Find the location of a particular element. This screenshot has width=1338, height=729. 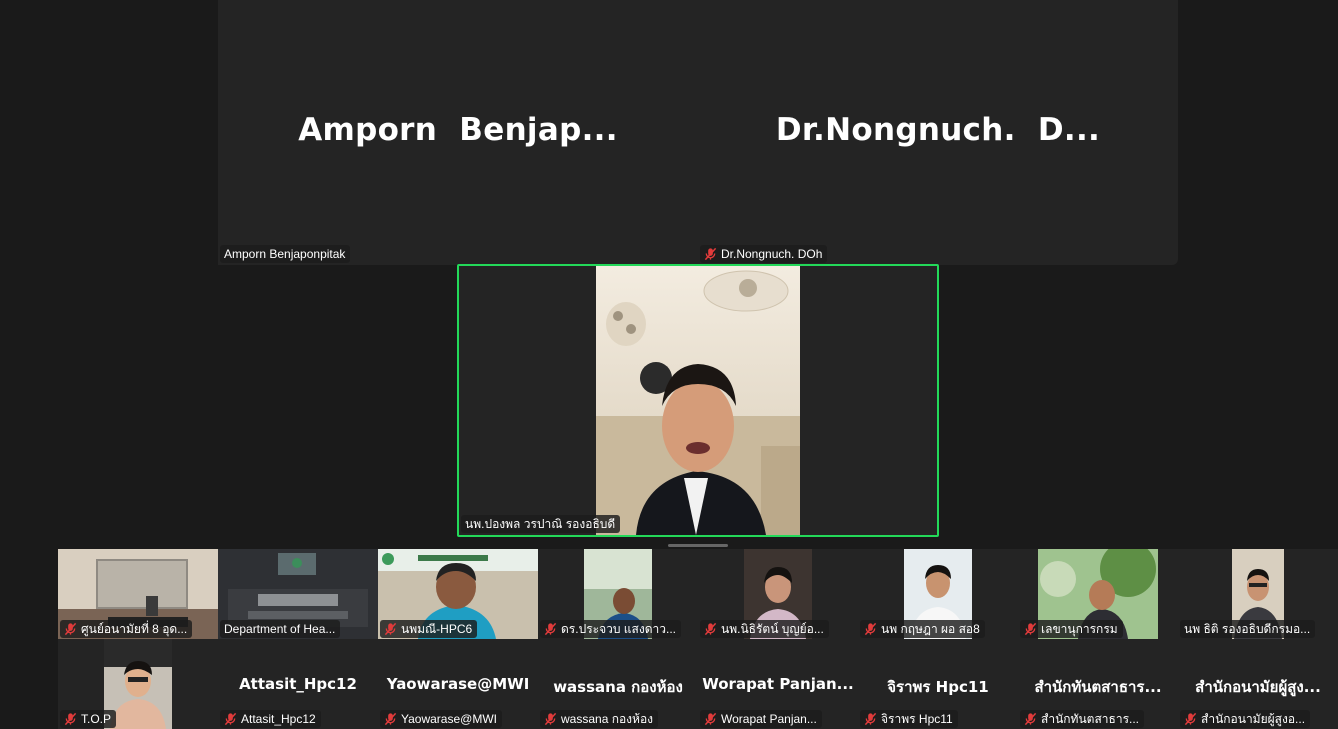

participant-name-label: เลขานุการกรม is located at coordinates (1071, 629).